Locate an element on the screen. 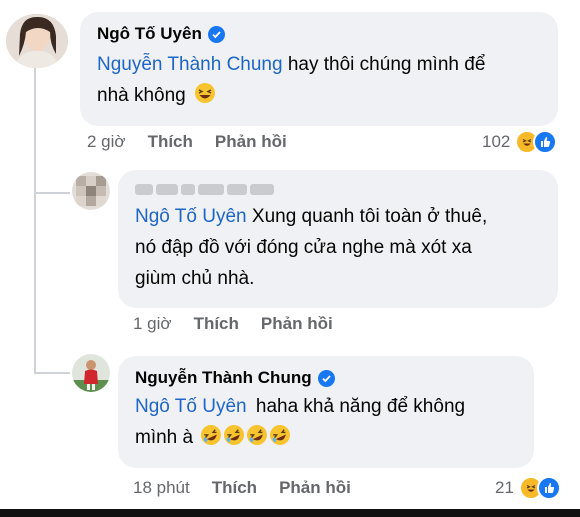 The width and height of the screenshot is (580, 517). timestamp: 2 giờ is located at coordinates (106, 142).